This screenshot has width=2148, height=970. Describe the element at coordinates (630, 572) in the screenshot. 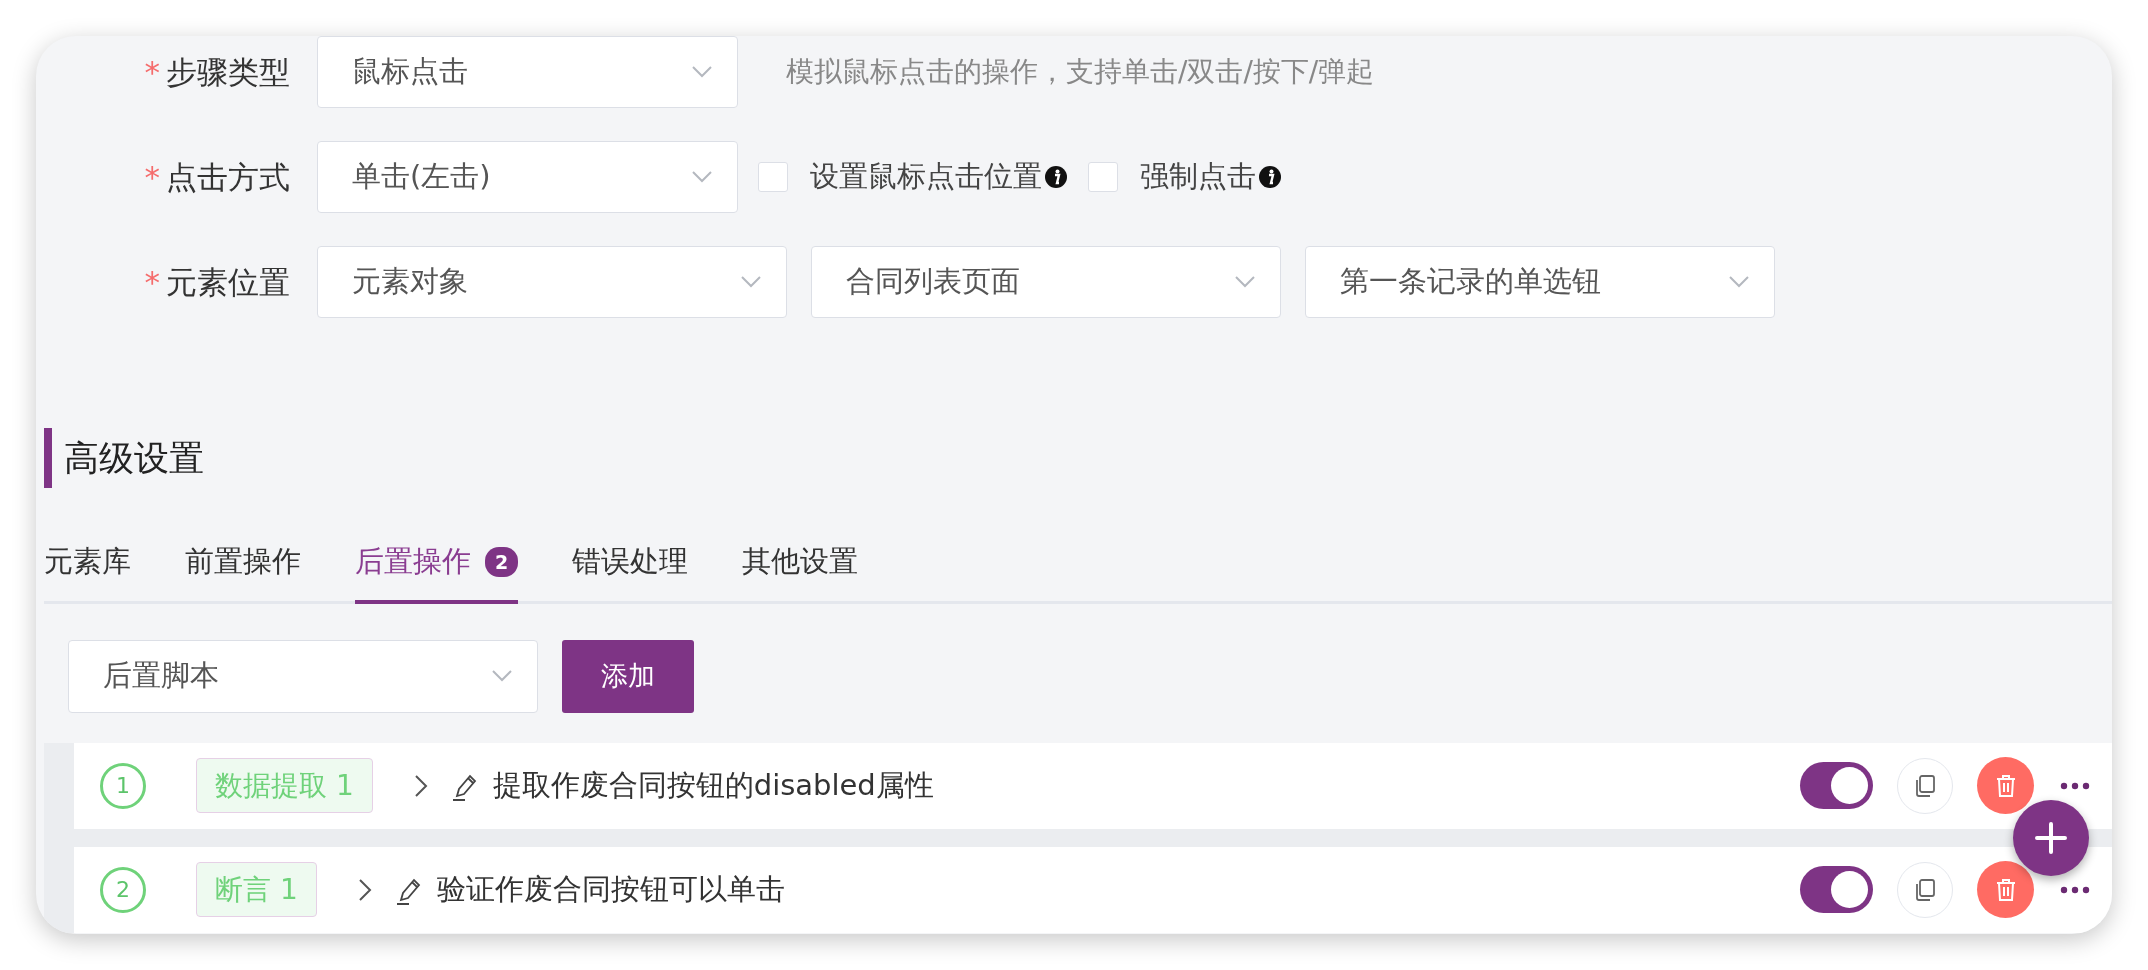

I see `tab: 错误处理` at that location.